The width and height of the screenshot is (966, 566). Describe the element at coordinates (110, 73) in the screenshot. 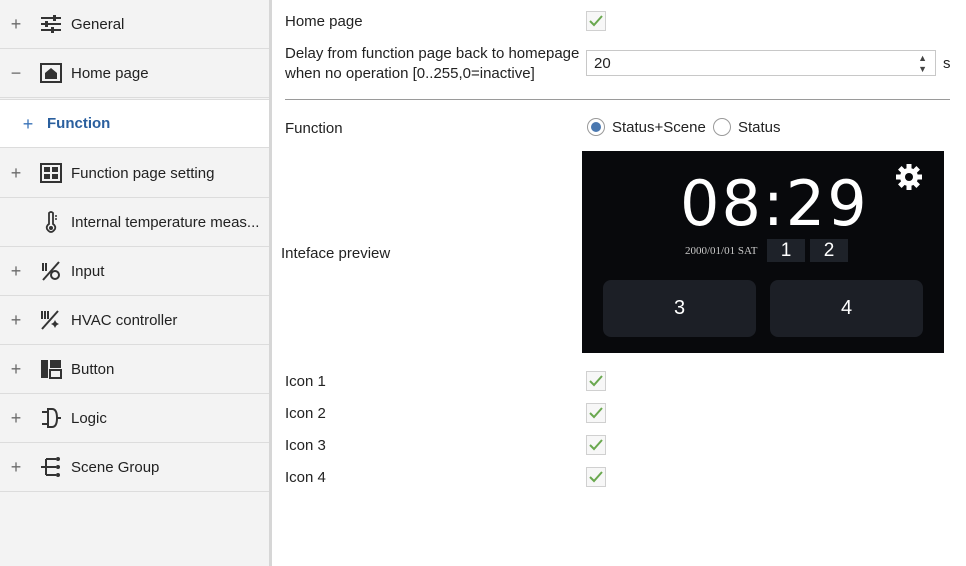

I see `sidebar-item-label: Home page` at that location.